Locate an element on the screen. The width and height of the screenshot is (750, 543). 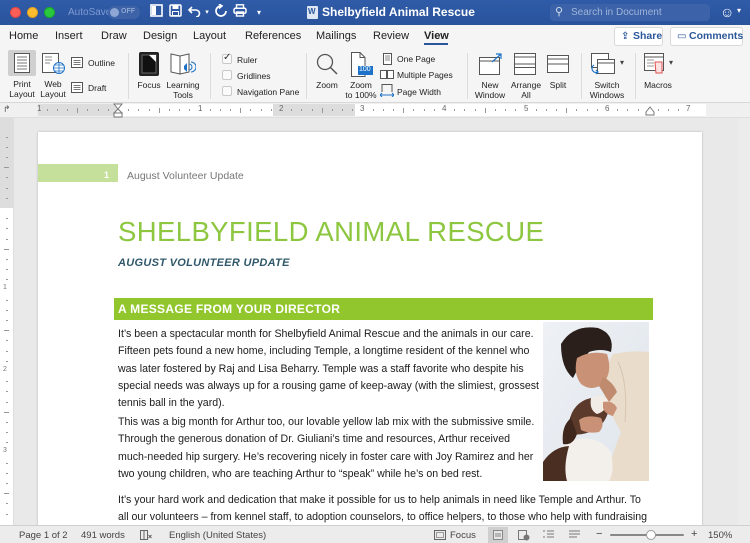
undo-icon is located at coordinates (195, 12).